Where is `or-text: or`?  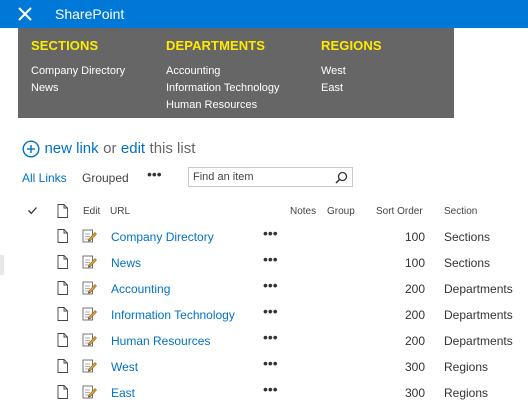 or-text: or is located at coordinates (110, 148).